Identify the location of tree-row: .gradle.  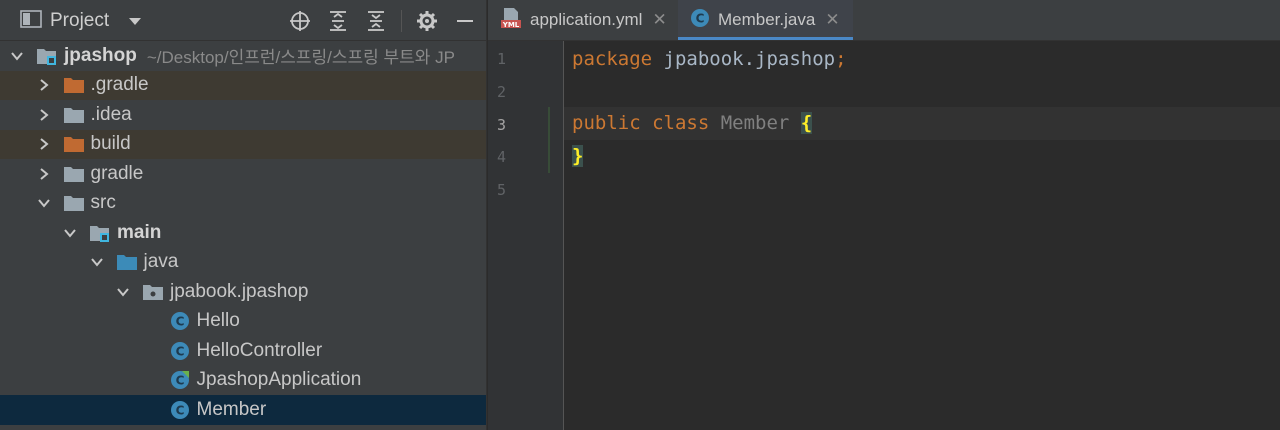
(243, 85).